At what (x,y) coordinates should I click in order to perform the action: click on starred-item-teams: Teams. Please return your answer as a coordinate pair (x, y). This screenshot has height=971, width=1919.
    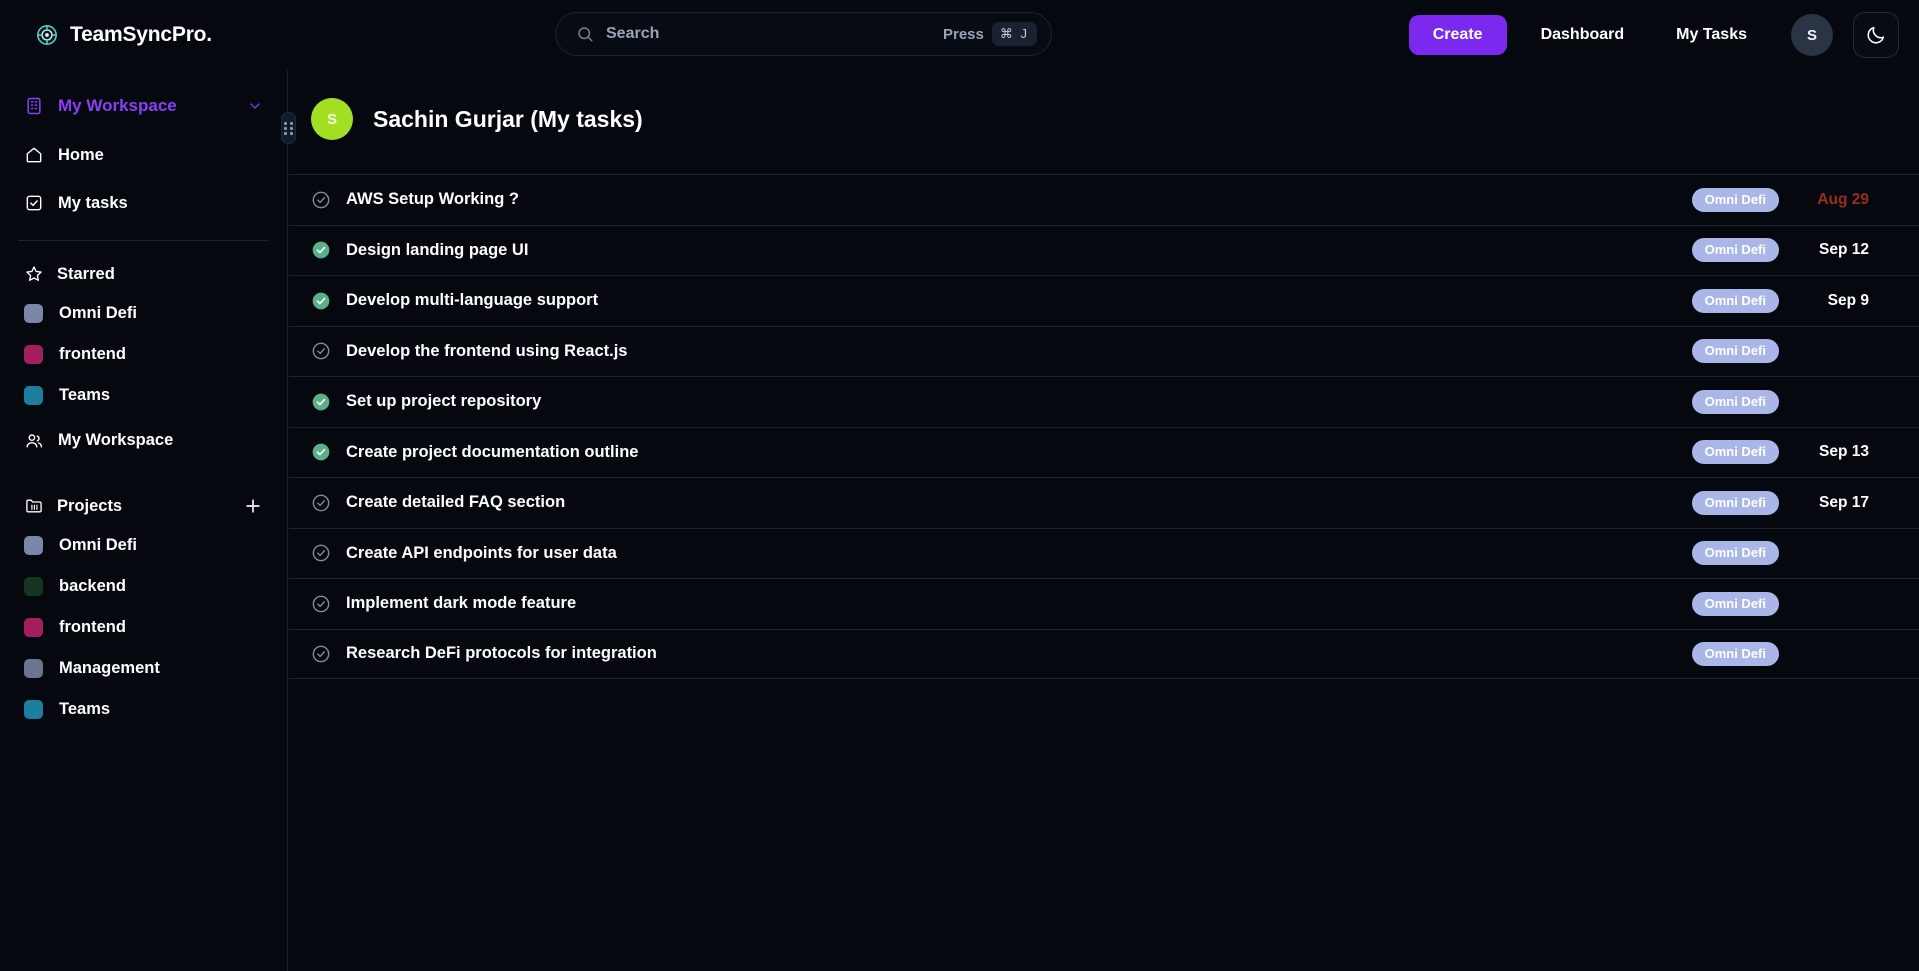
    Looking at the image, I should click on (143, 395).